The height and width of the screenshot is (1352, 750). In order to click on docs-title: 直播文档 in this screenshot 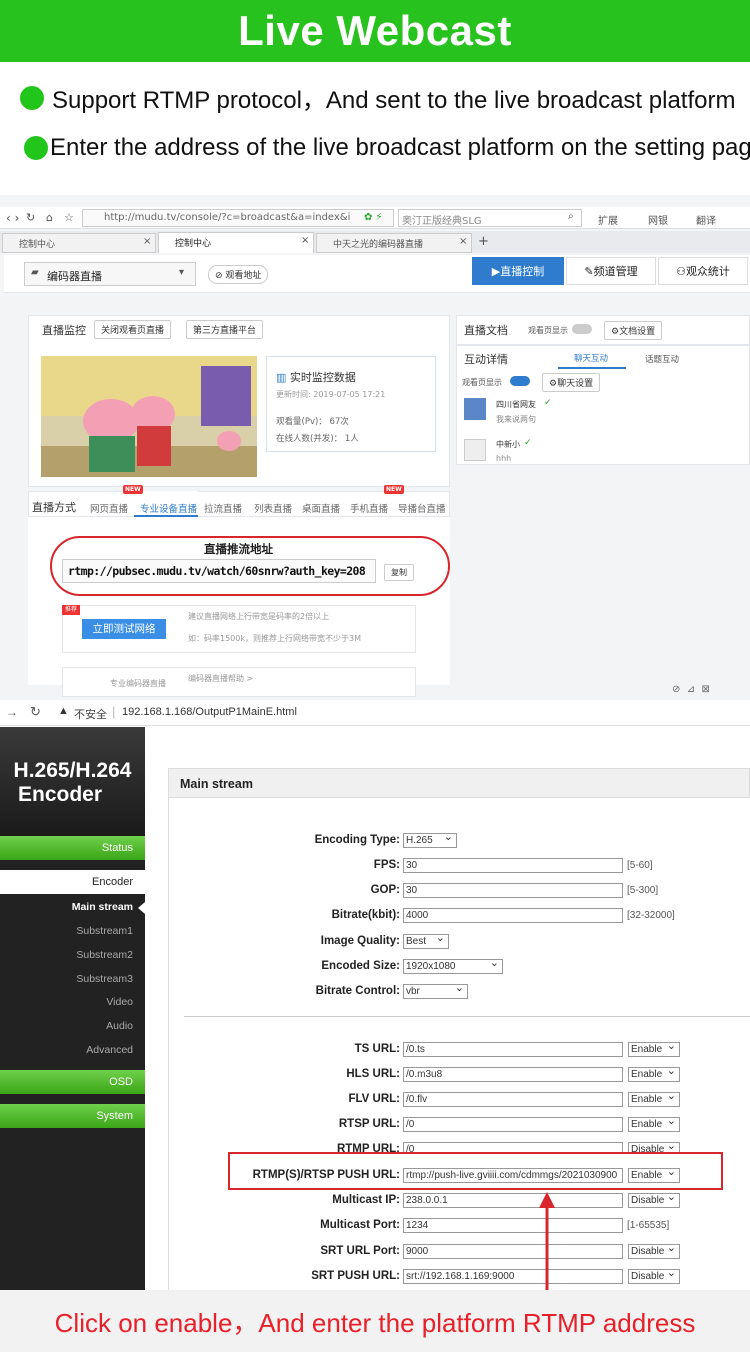, I will do `click(486, 330)`.